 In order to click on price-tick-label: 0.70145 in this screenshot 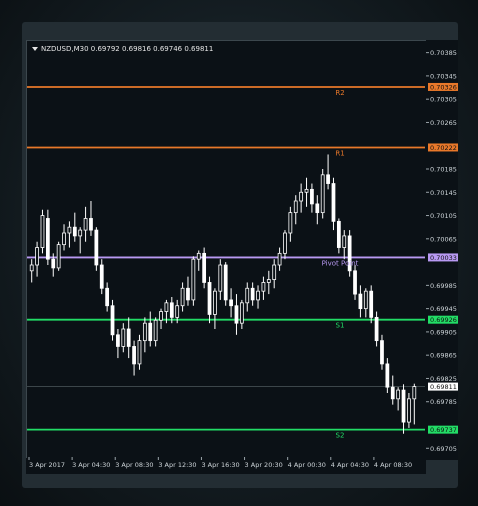, I will do `click(443, 193)`.